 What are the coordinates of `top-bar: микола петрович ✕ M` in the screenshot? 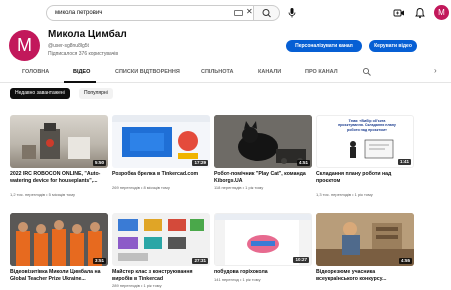 It's located at (225, 13).